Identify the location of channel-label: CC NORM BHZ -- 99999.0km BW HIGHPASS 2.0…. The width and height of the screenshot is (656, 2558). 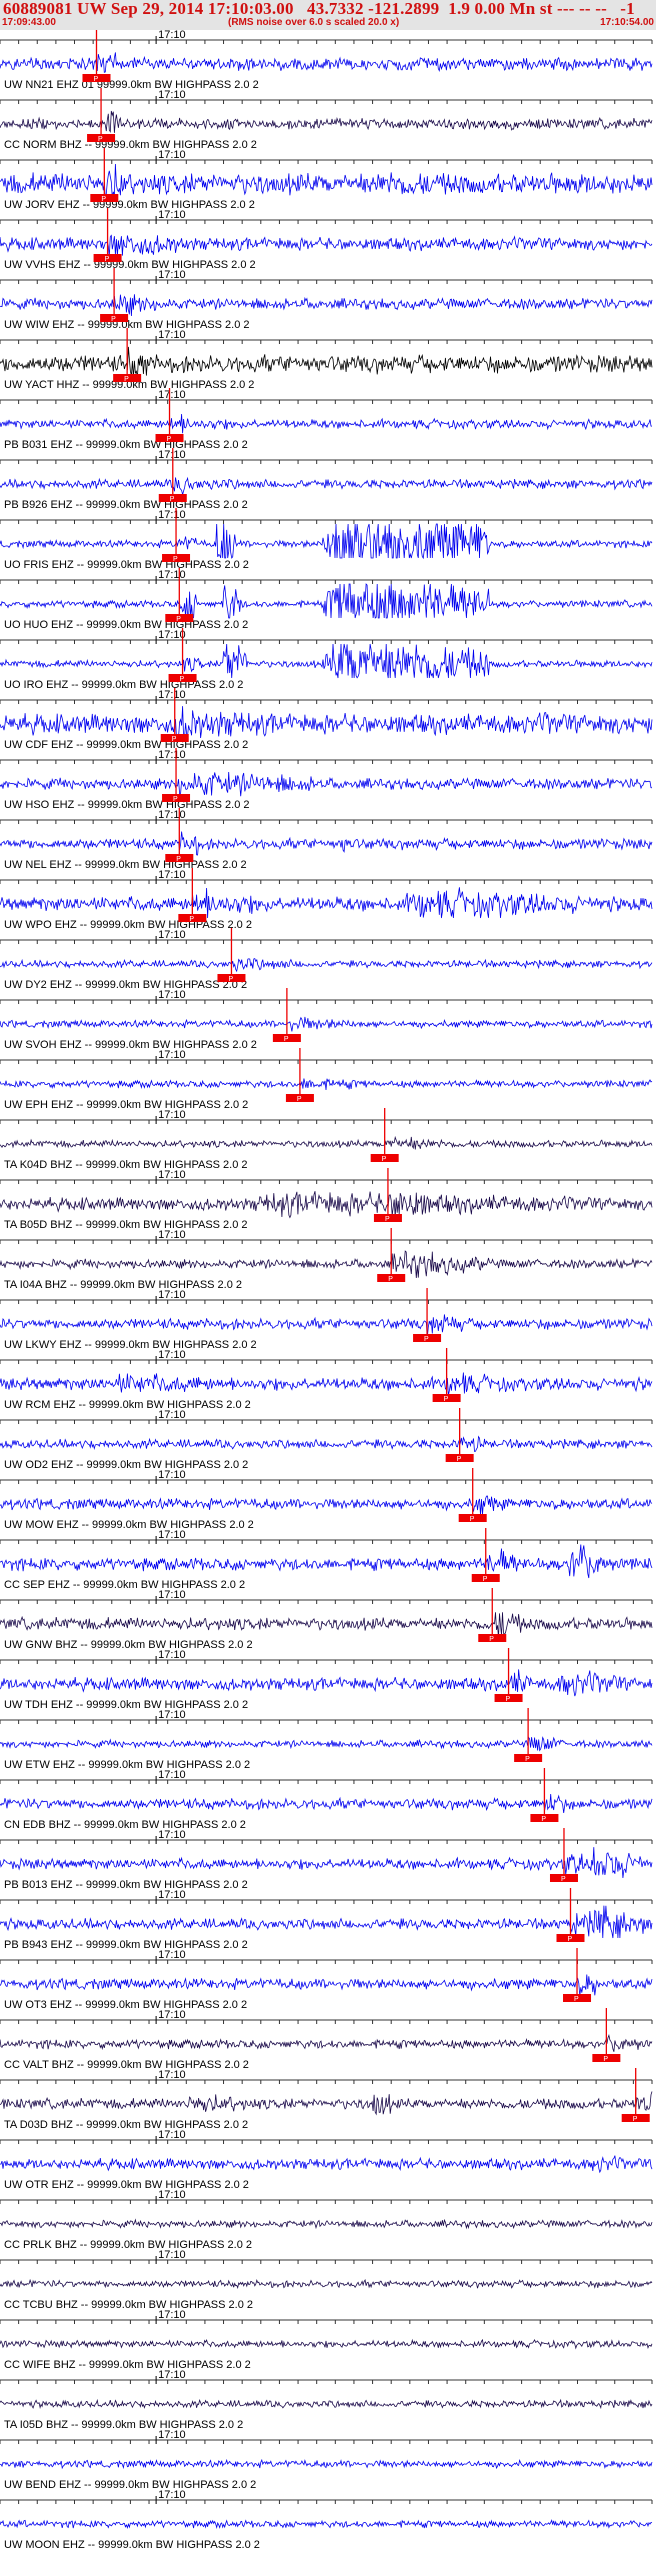
(130, 145).